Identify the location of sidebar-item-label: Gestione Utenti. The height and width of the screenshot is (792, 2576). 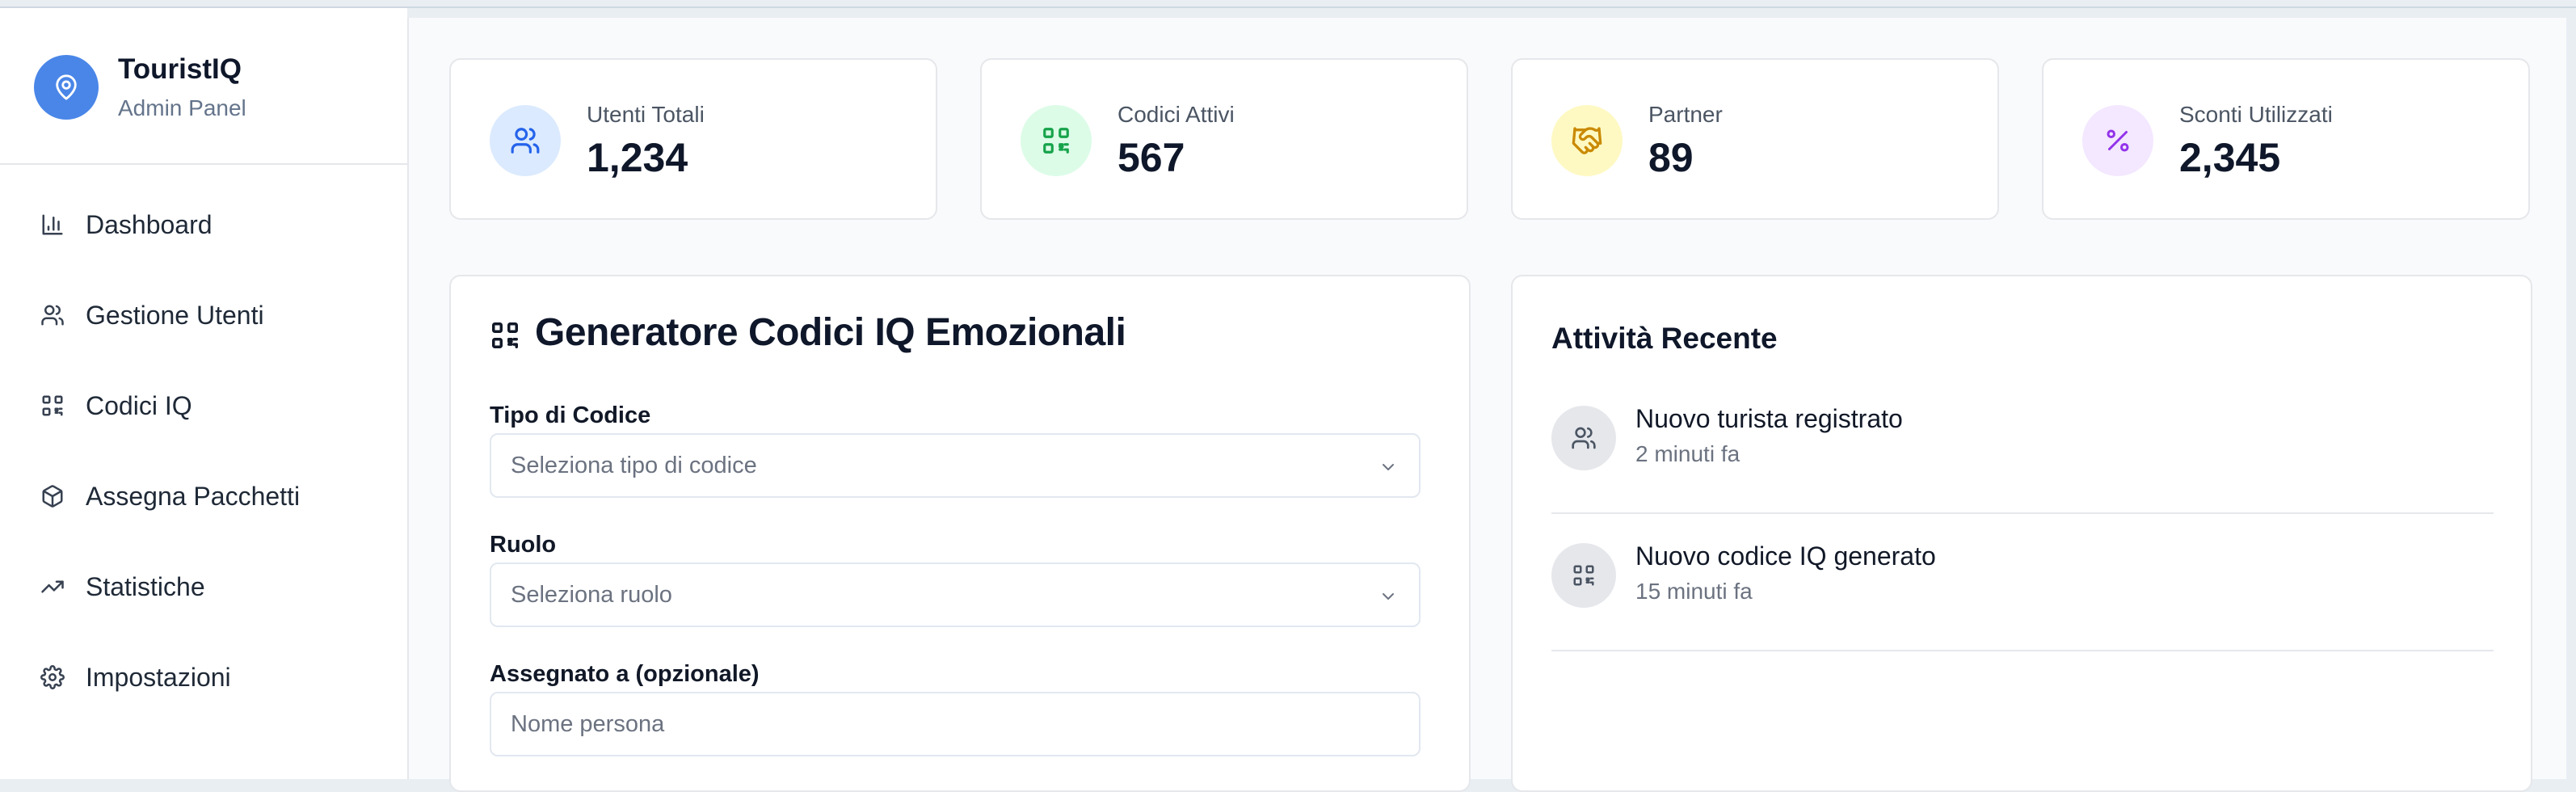
(175, 315).